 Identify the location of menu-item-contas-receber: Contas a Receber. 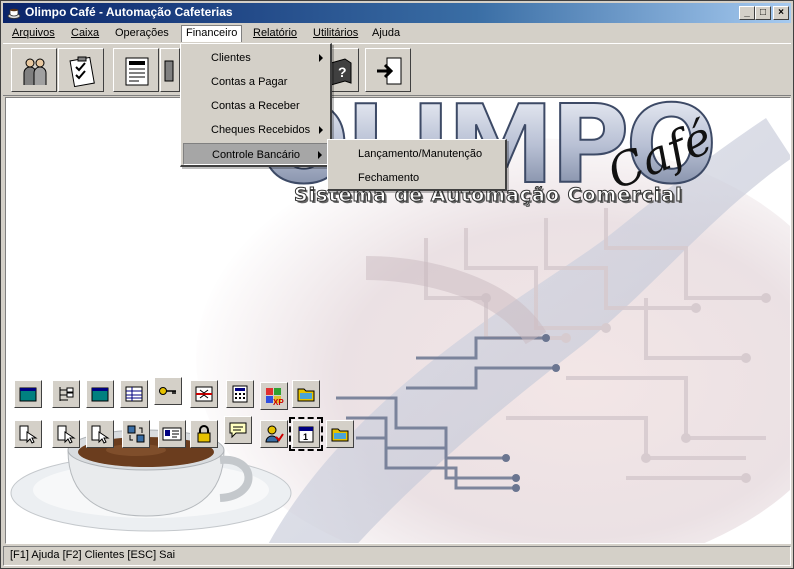
(256, 106).